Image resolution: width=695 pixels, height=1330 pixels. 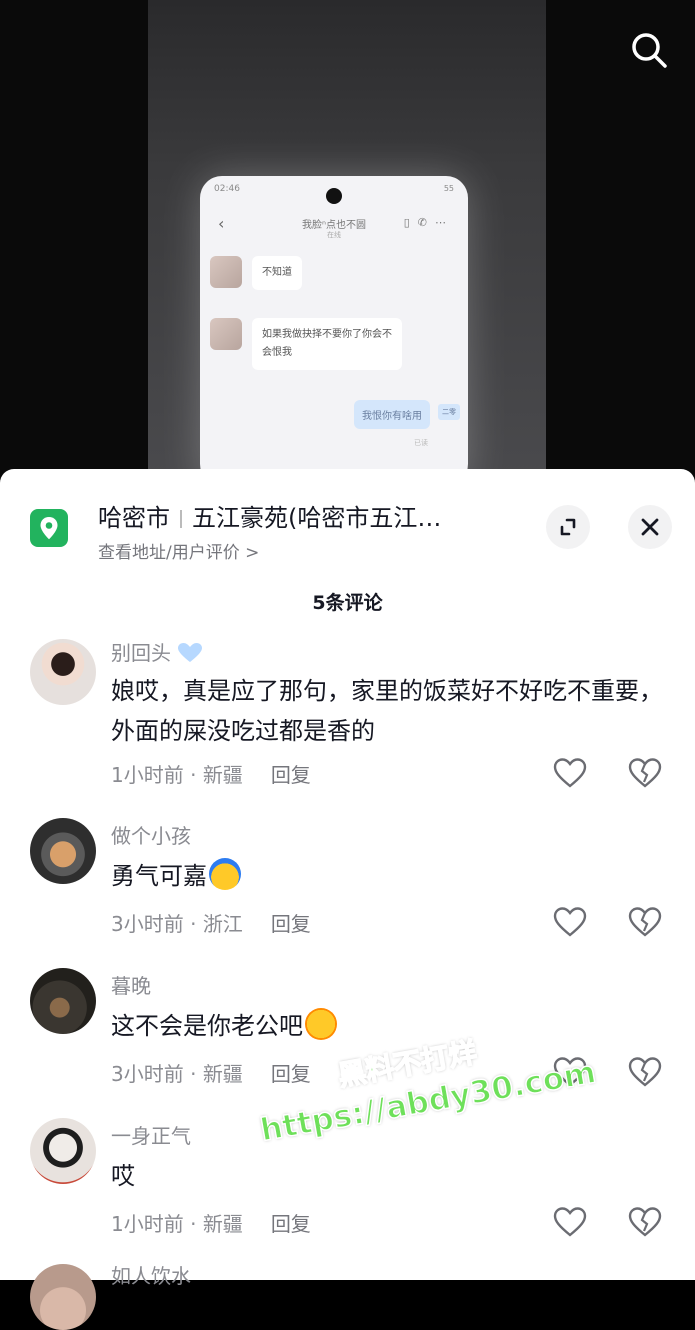 I want to click on comment-author: 一身正气, so click(x=151, y=1134).